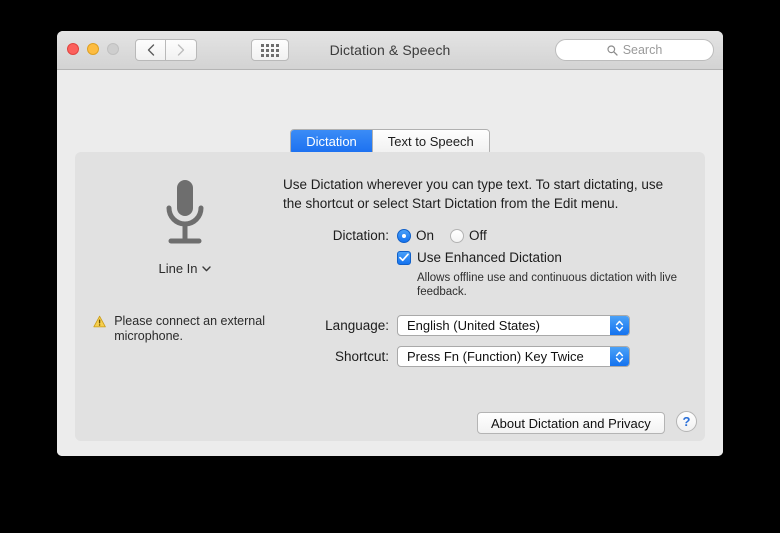 Image resolution: width=780 pixels, height=533 pixels. Describe the element at coordinates (686, 421) in the screenshot. I see `help-button: ?` at that location.